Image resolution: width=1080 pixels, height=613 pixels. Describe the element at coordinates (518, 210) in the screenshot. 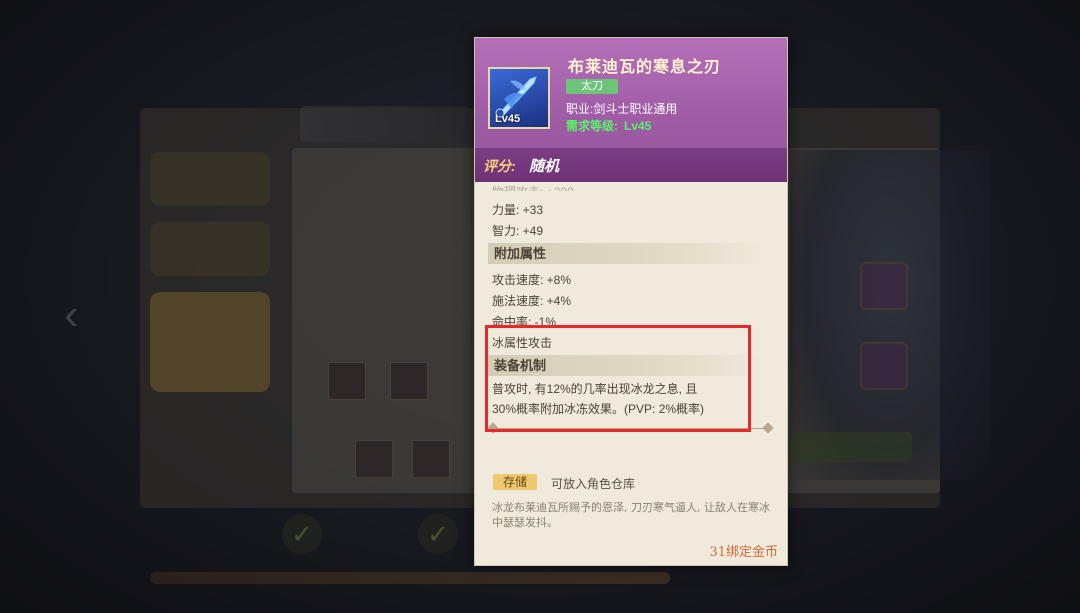

I see `stat-strength: 力量: +33` at that location.